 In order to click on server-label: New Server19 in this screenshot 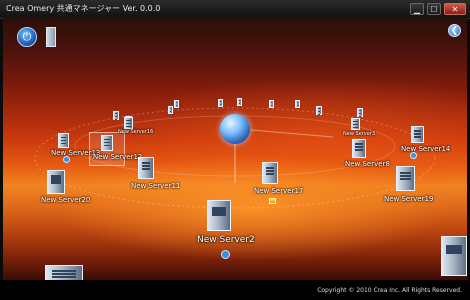, I will do `click(409, 199)`.